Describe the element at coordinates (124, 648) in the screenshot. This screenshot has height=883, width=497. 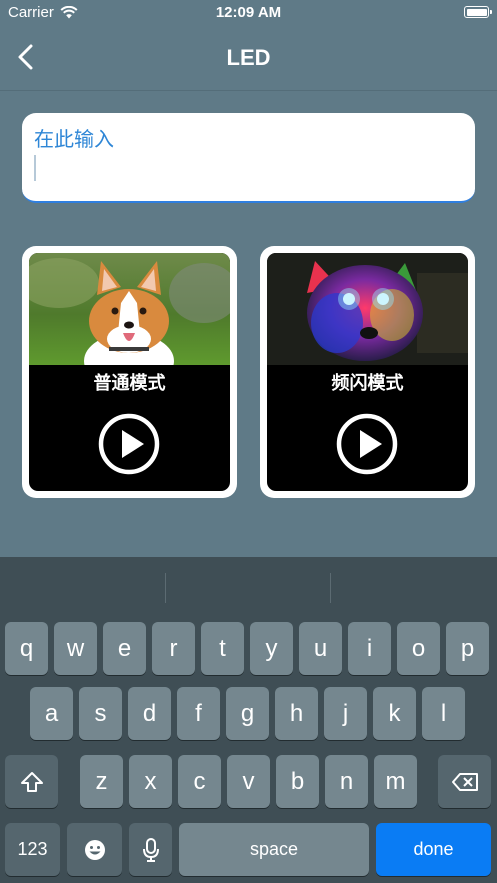
I see `key-e: e` at that location.